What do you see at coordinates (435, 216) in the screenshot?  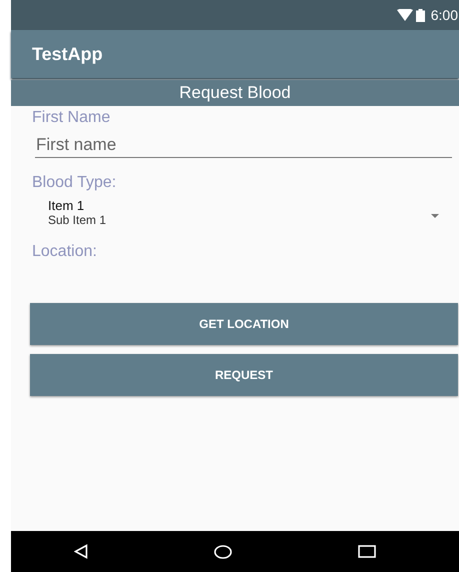 I see `caret-icon` at bounding box center [435, 216].